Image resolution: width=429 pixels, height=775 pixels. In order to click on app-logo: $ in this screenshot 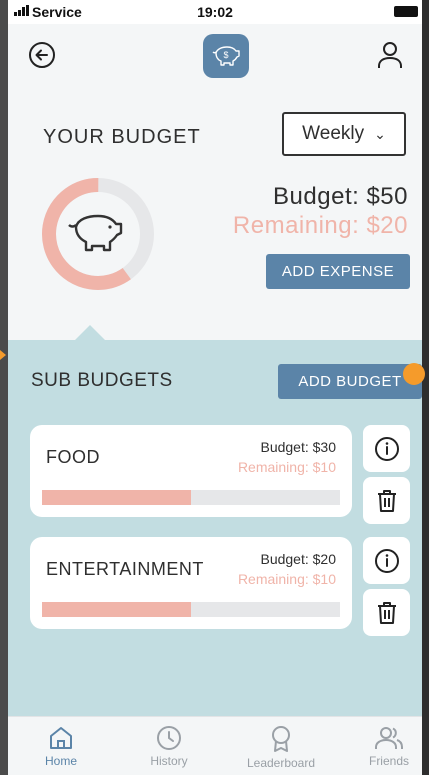, I will do `click(226, 56)`.